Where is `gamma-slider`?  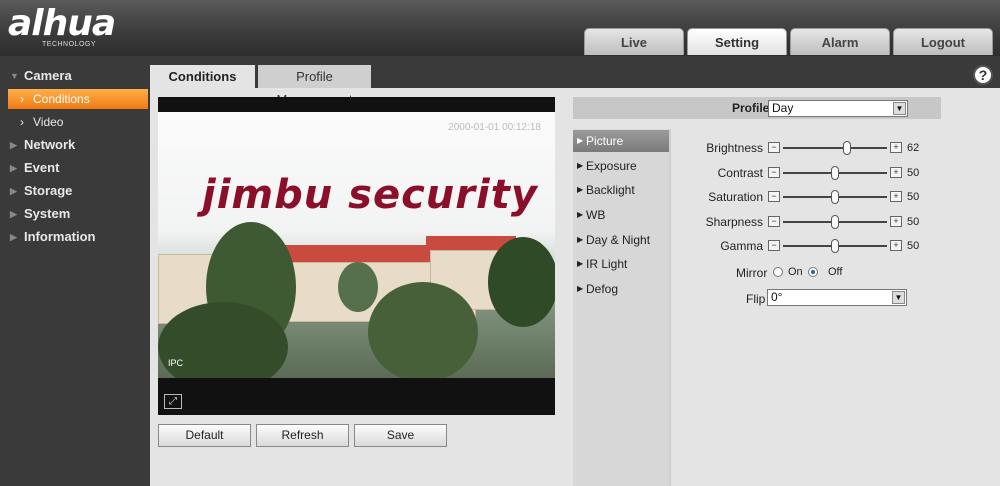
gamma-slider is located at coordinates (835, 246).